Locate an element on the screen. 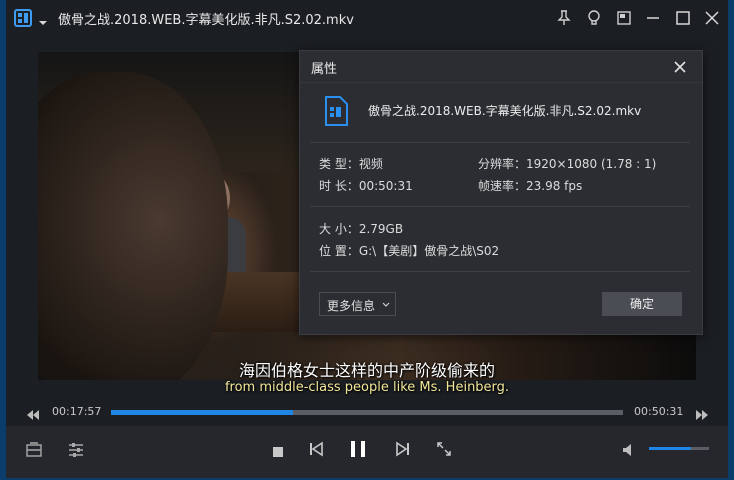 The image size is (734, 480). elapsed-time: 00:17:57 is located at coordinates (77, 411).